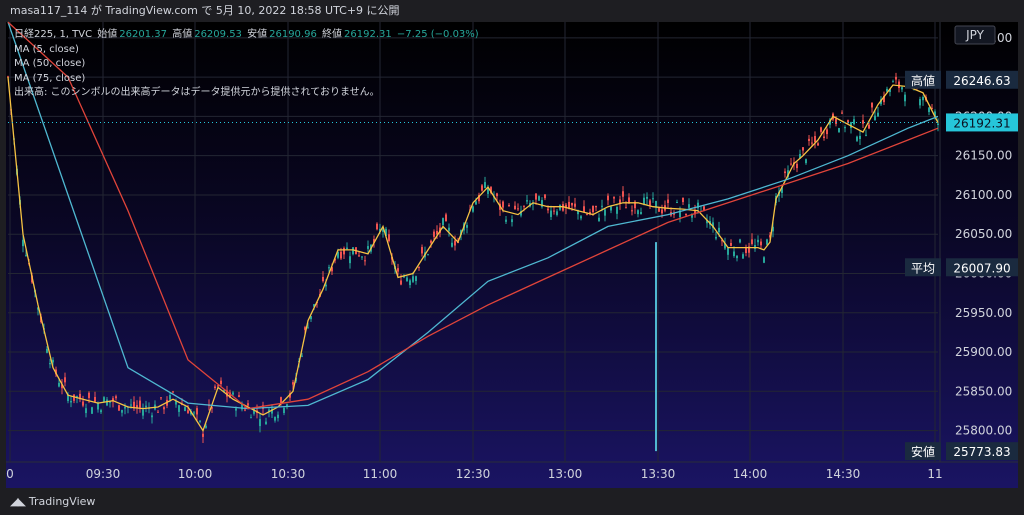  Describe the element at coordinates (62, 501) in the screenshot. I see `brand-name: TradingView` at that location.